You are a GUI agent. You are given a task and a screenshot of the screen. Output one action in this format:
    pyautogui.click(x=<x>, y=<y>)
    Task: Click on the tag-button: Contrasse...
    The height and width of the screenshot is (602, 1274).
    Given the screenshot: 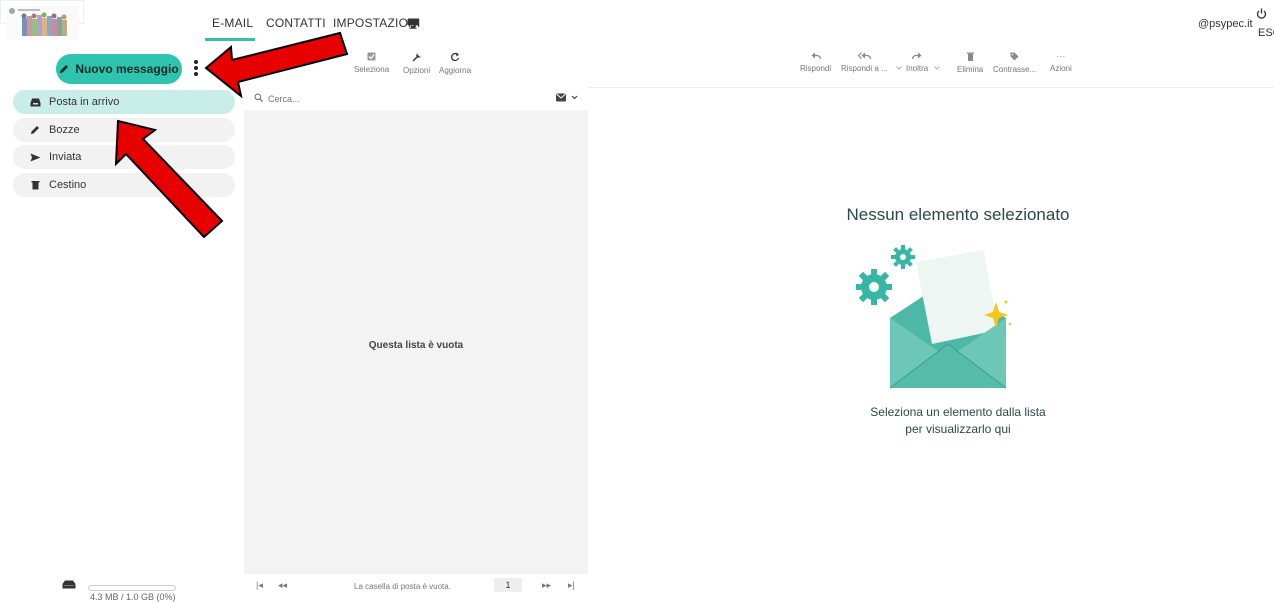 What is the action you would take?
    pyautogui.click(x=1014, y=63)
    